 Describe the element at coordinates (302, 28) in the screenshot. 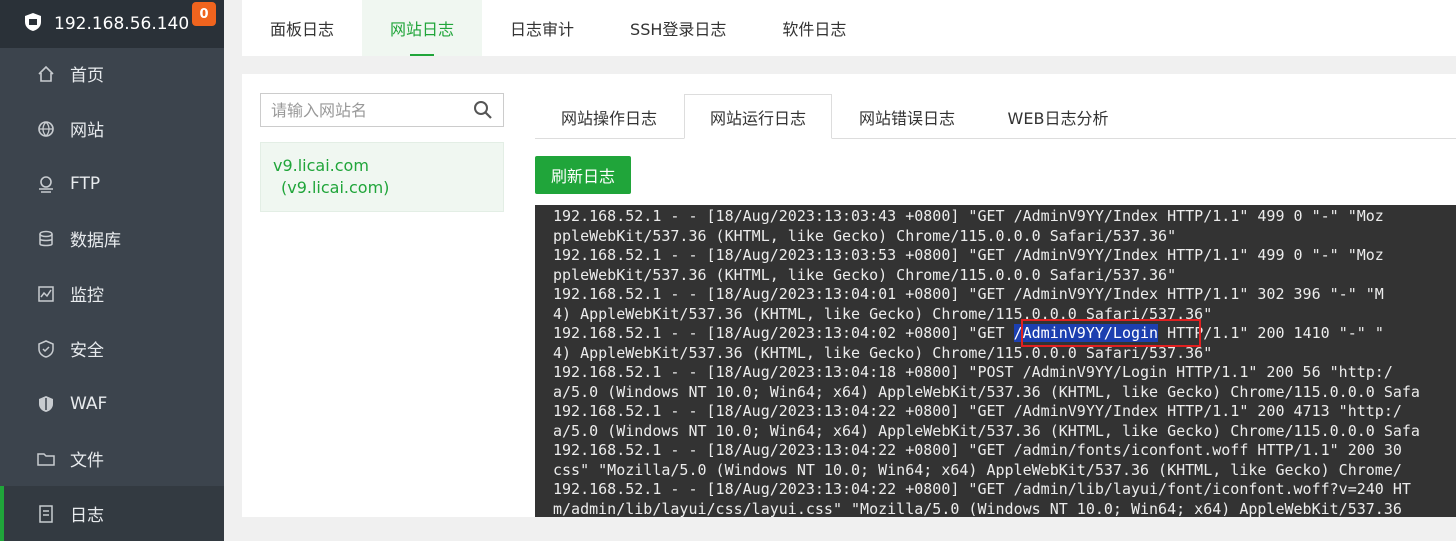

I see `tab-panel-log: 面板日志` at that location.